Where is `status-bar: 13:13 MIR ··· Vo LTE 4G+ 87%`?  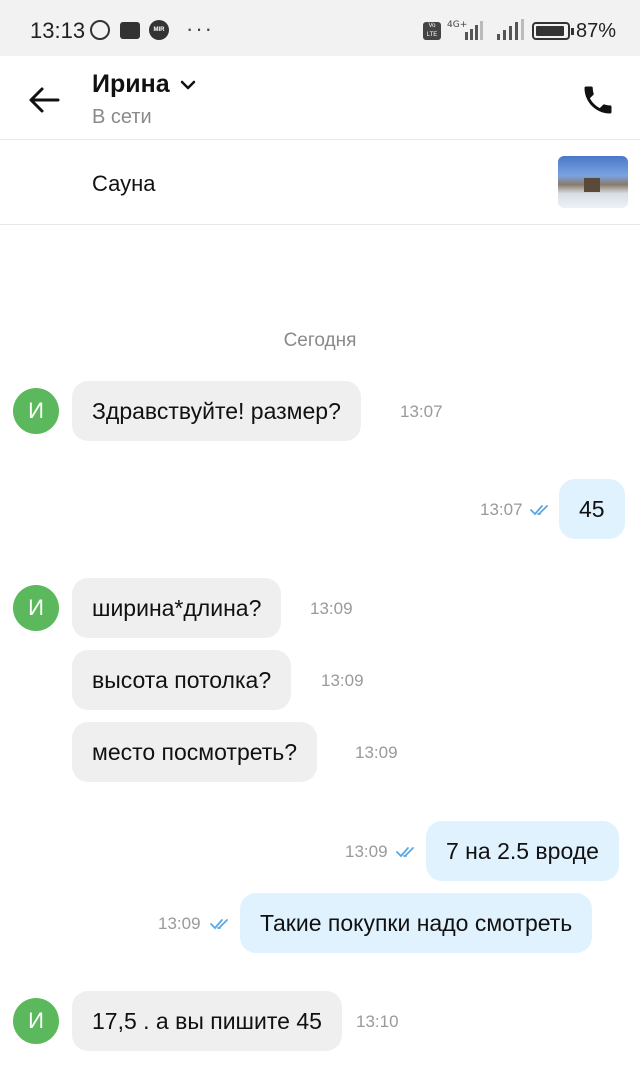 status-bar: 13:13 MIR ··· Vo LTE 4G+ 87% is located at coordinates (320, 28).